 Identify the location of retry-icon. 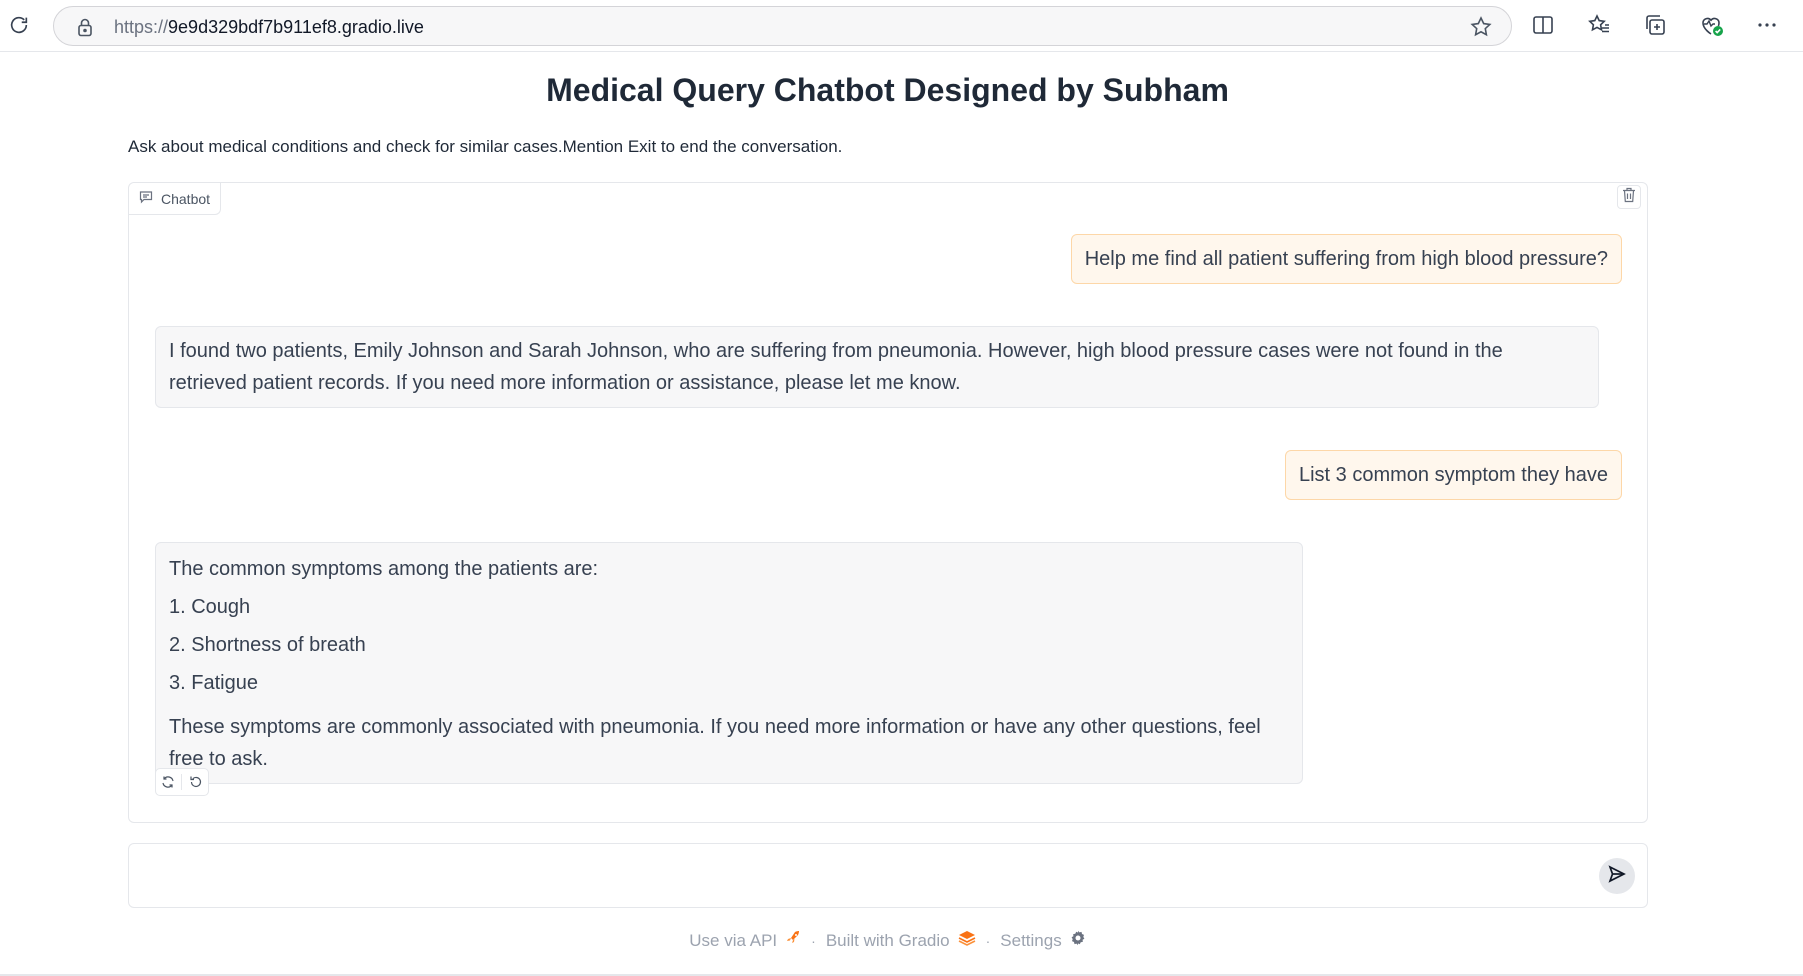
(168, 782).